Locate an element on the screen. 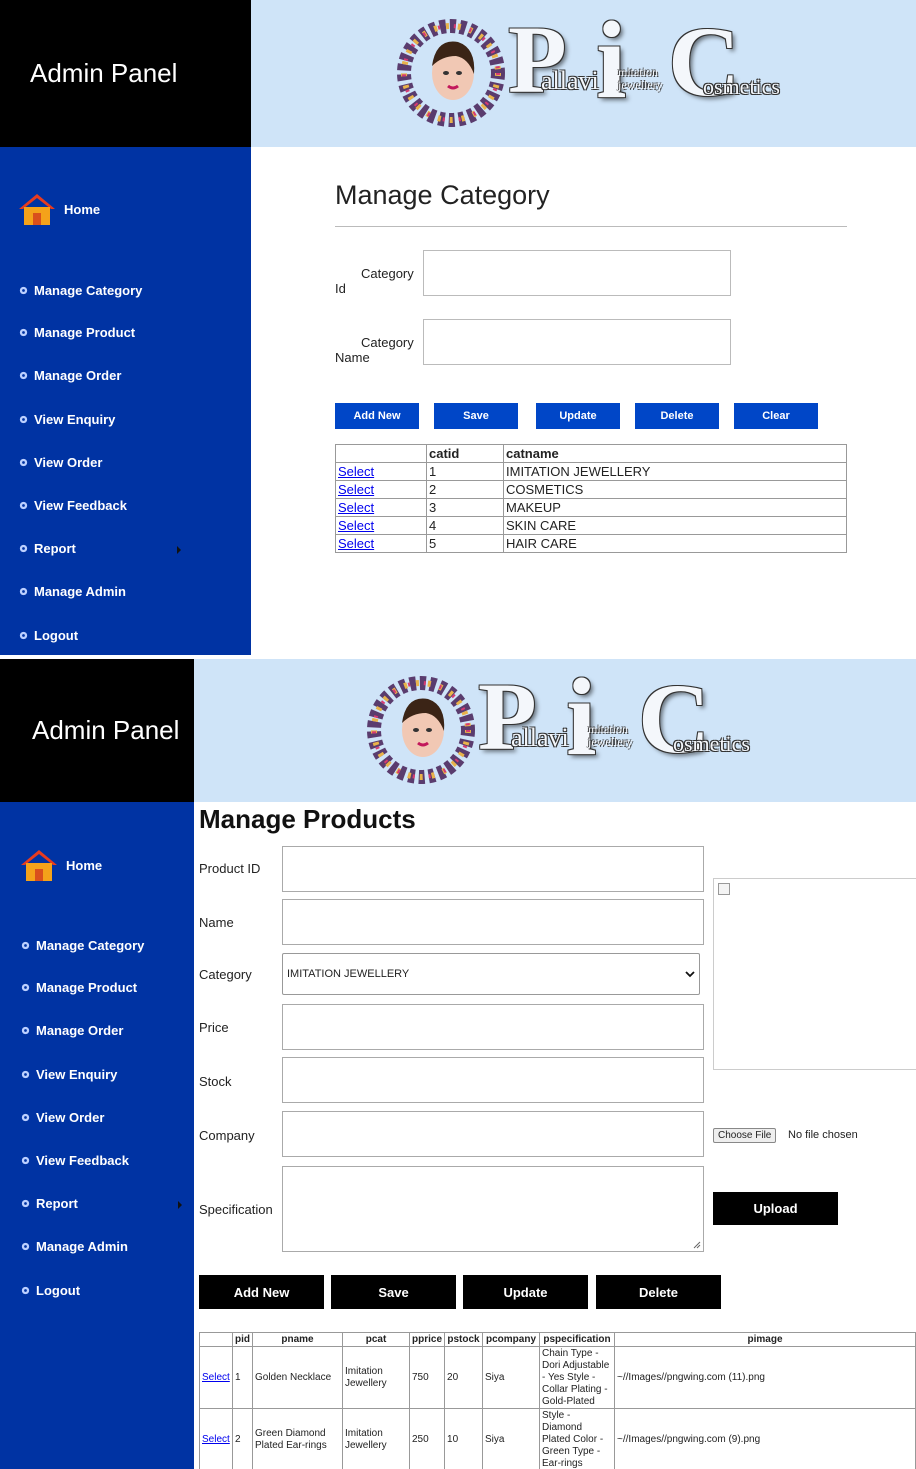 This screenshot has height=1469, width=916. pstock-cell: 10 is located at coordinates (464, 1438).